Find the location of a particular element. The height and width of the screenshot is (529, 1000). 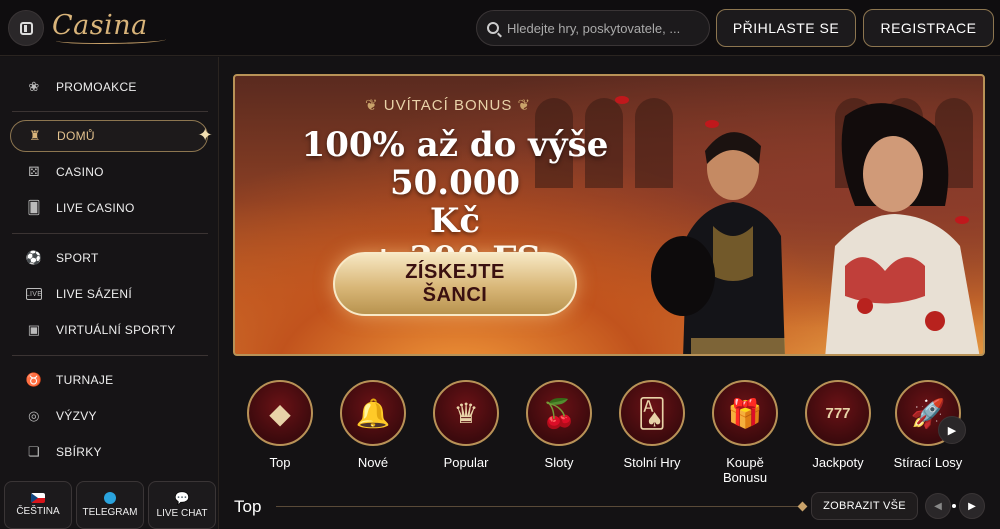

dice-icon: ⚄ is located at coordinates (34, 171).